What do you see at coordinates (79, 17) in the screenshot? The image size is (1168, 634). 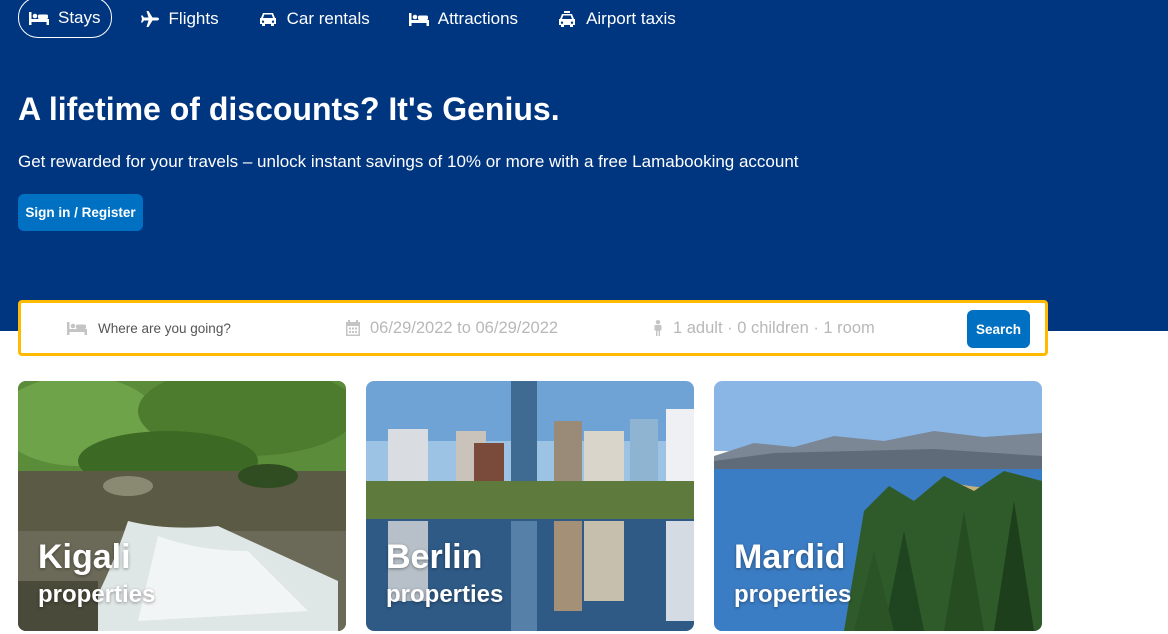 I see `nav-item-label: Stays` at bounding box center [79, 17].